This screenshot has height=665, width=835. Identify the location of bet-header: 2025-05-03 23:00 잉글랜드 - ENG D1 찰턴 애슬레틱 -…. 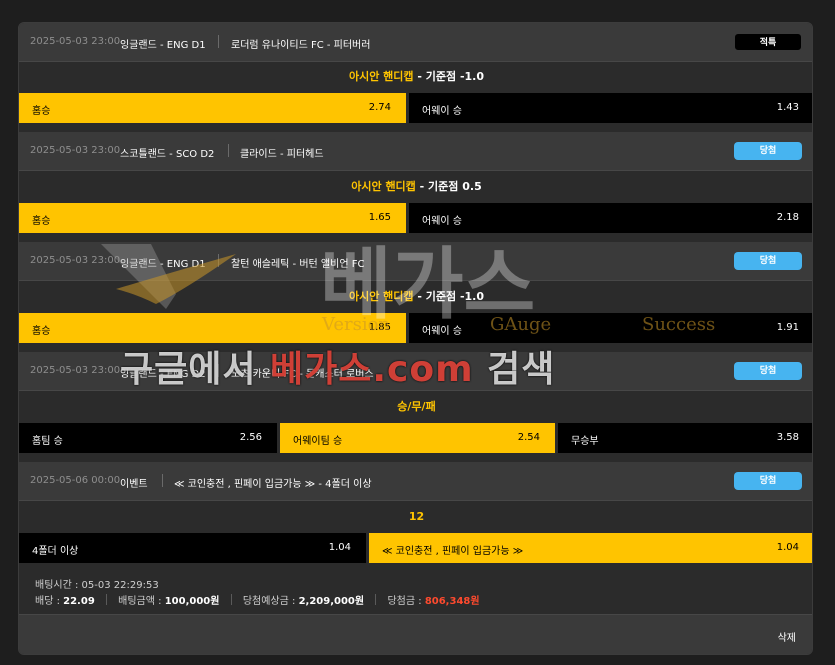
(415, 261).